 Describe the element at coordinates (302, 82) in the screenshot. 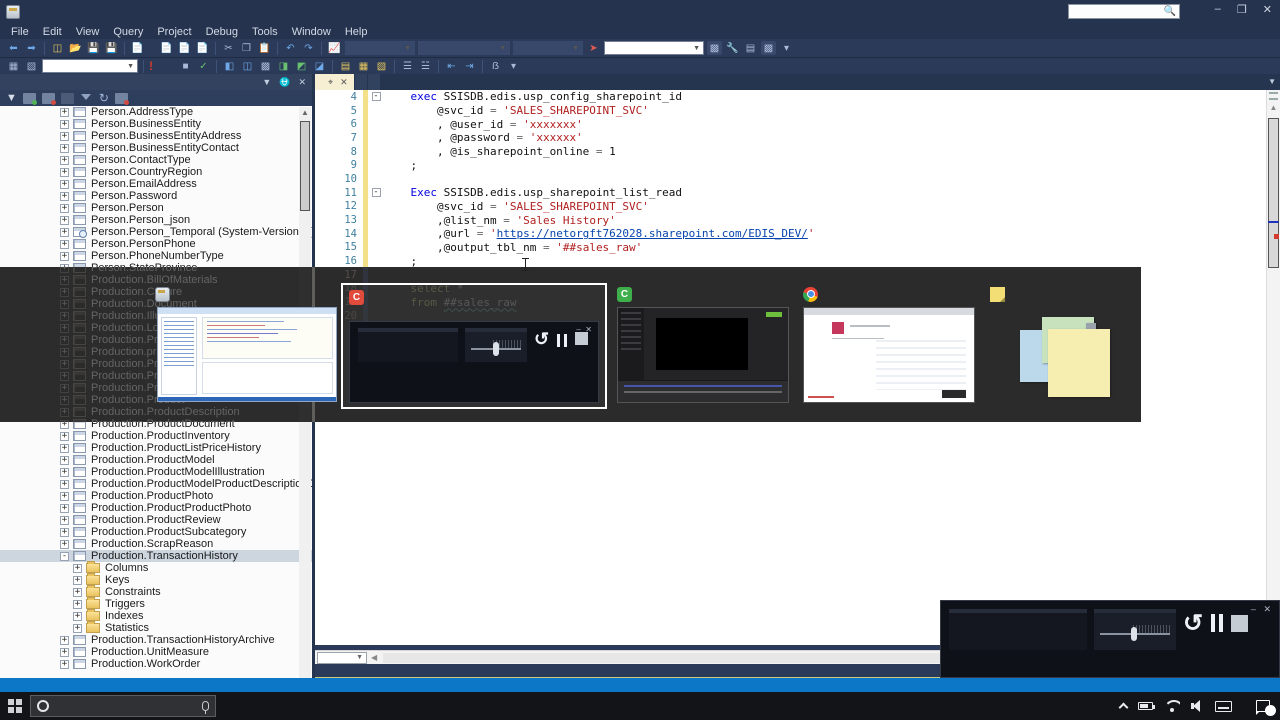

I see `panel-close-icon: ✕` at that location.